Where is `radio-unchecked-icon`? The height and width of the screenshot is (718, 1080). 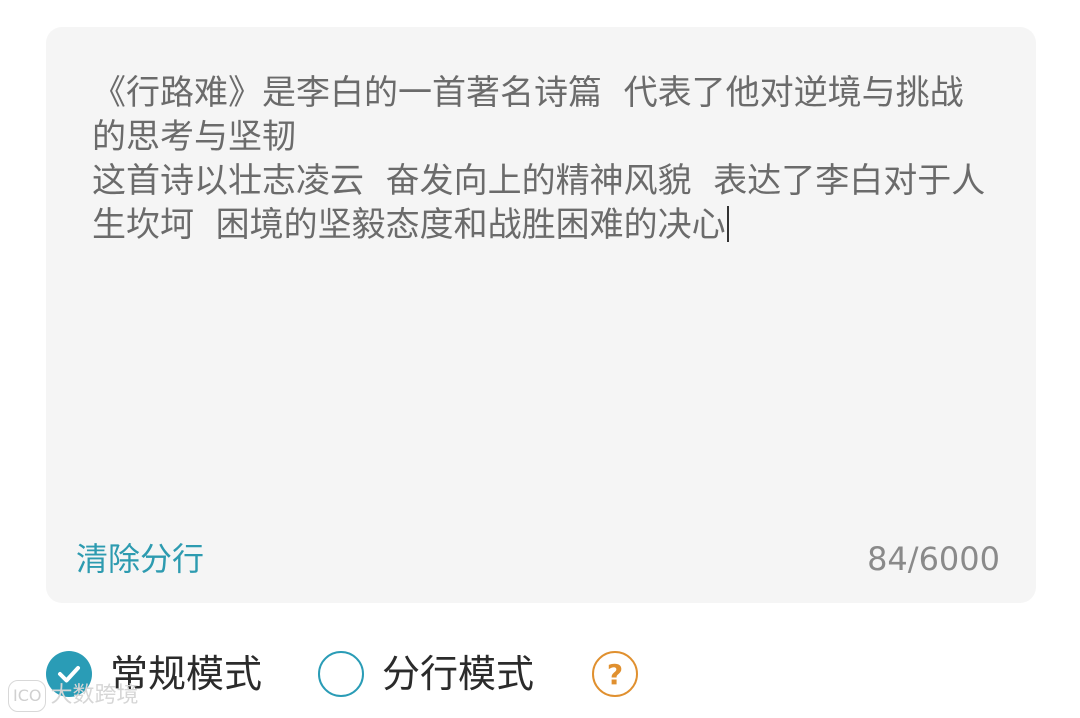
radio-unchecked-icon is located at coordinates (341, 674).